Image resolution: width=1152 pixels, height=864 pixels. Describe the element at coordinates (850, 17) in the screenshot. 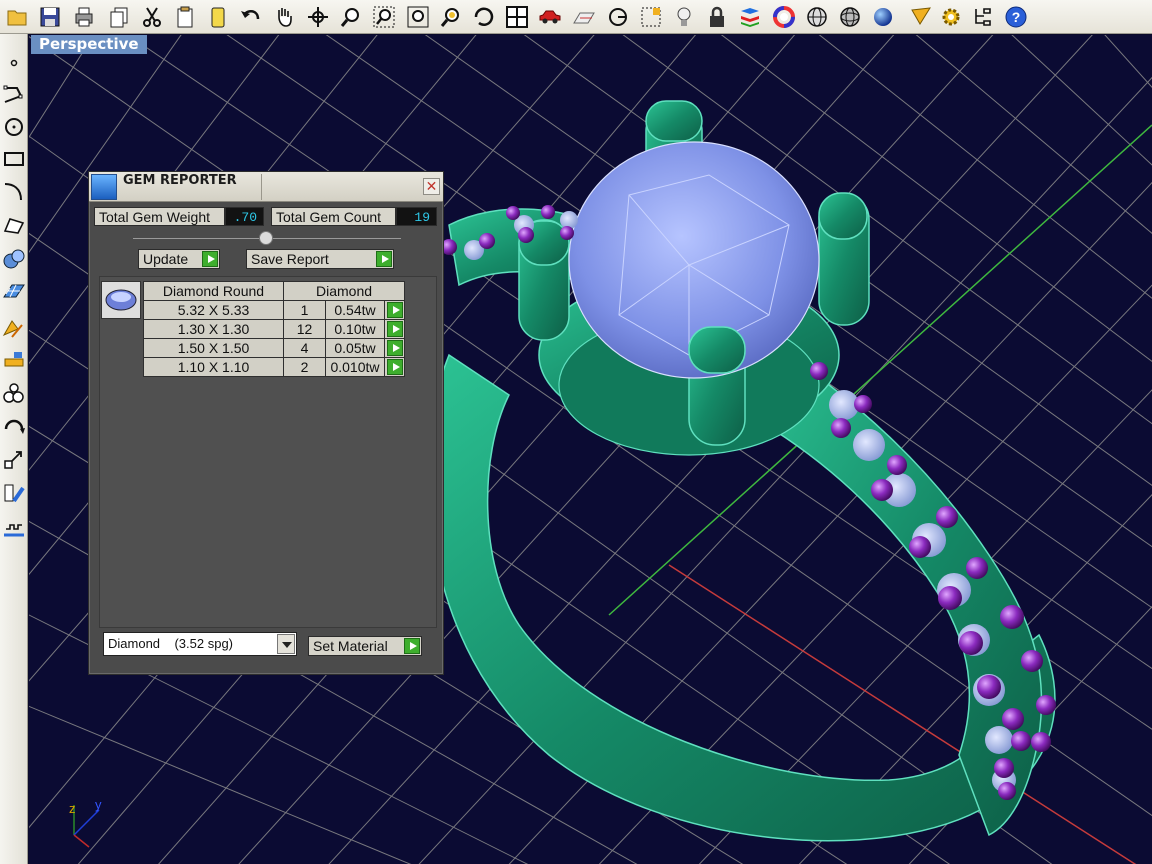

I see `shaded-sphere-icon` at that location.